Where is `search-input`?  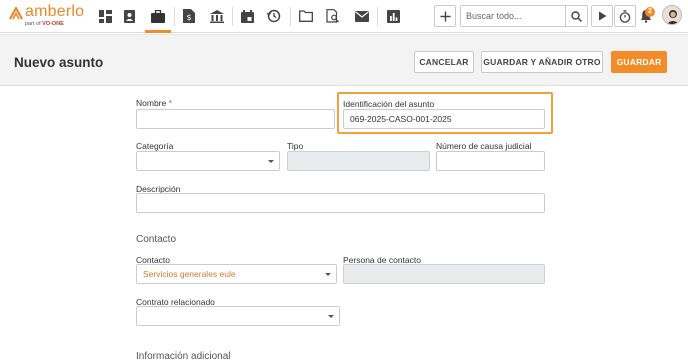 search-input is located at coordinates (513, 16).